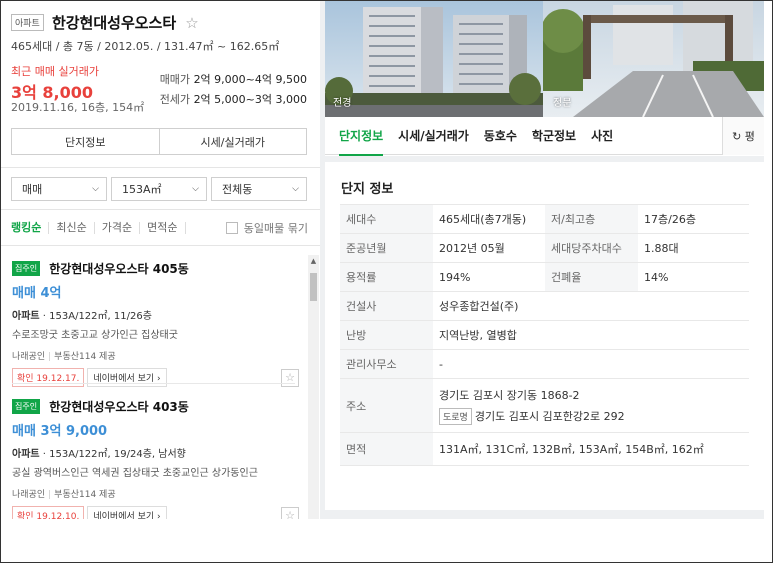 This screenshot has height=563, width=773. What do you see at coordinates (591, 449) in the screenshot?
I see `area-value: 131A㎡, 131C㎡, 132B㎡, 153A㎡, 154B㎡, 162㎡` at bounding box center [591, 449].